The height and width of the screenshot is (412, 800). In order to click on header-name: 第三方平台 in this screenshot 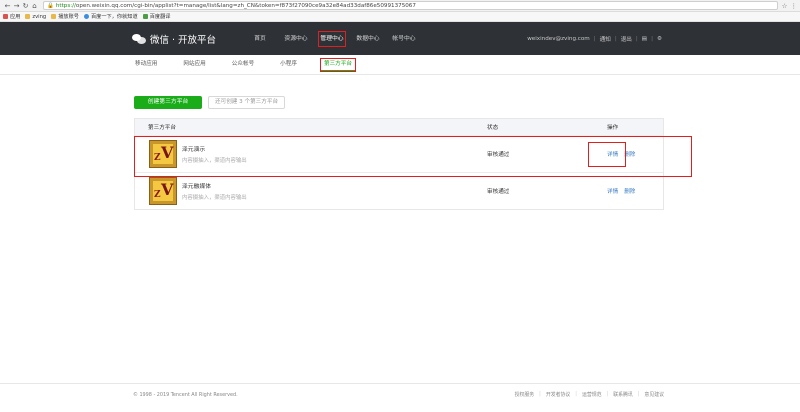, I will do `click(162, 128)`.